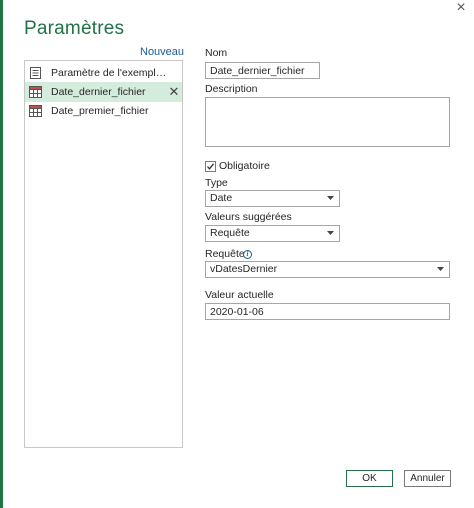  What do you see at coordinates (225, 254) in the screenshot?
I see `query-label: Requête` at bounding box center [225, 254].